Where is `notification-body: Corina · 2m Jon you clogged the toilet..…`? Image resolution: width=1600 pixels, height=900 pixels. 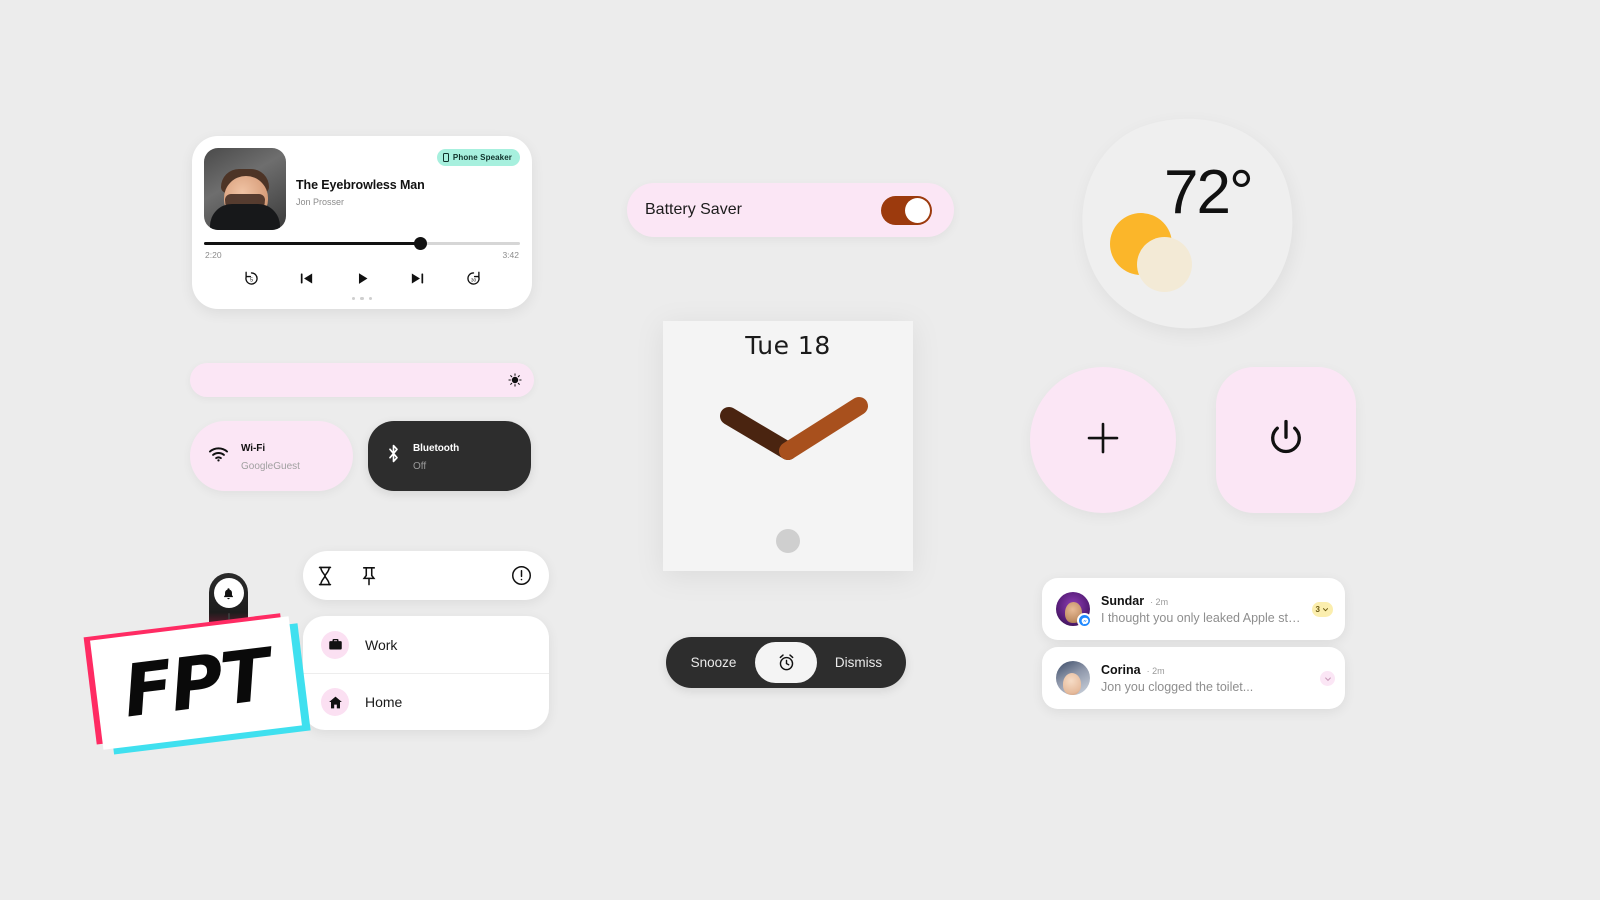
notification-body: Corina · 2m Jon you clogged the toilet..… is located at coordinates (1217, 678).